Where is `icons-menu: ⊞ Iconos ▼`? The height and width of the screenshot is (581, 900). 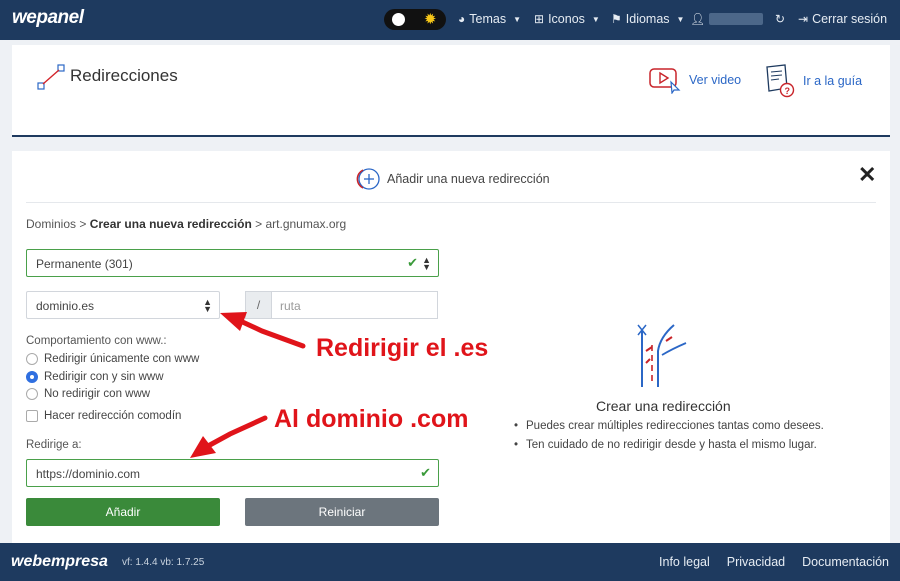 icons-menu: ⊞ Iconos ▼ is located at coordinates (567, 19).